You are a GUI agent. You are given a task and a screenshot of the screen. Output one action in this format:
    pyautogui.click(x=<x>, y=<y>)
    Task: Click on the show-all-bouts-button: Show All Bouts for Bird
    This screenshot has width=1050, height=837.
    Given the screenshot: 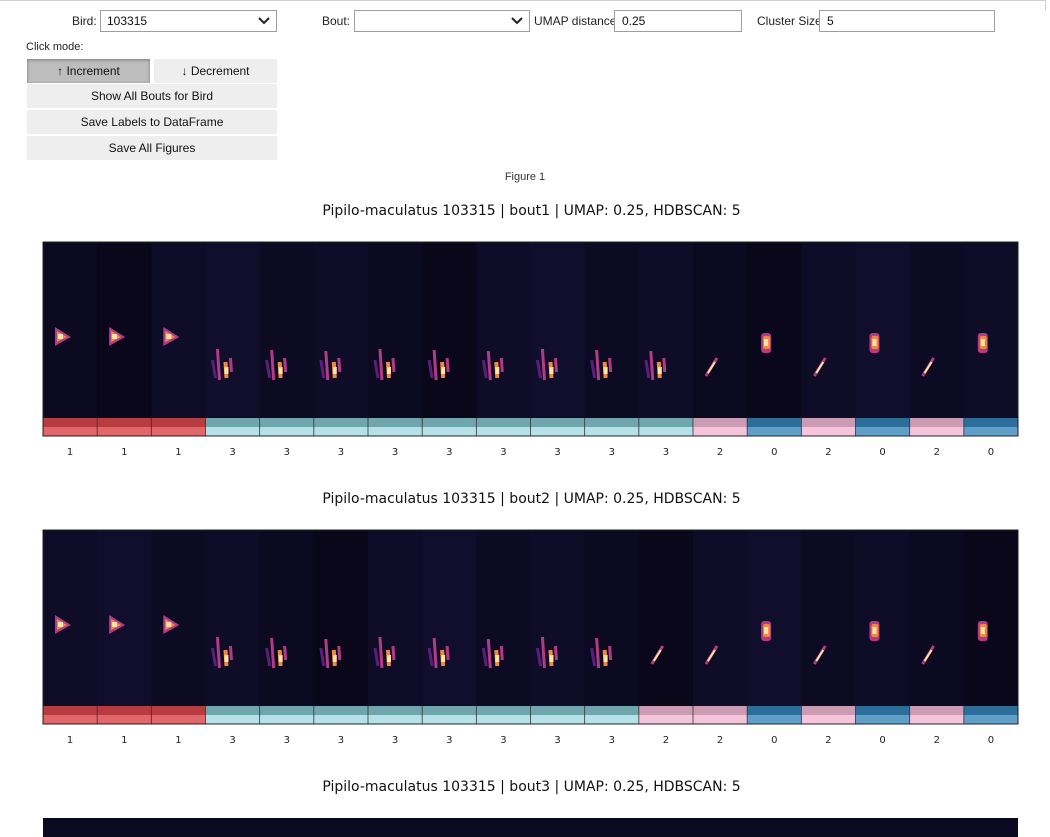 What is the action you would take?
    pyautogui.click(x=152, y=96)
    